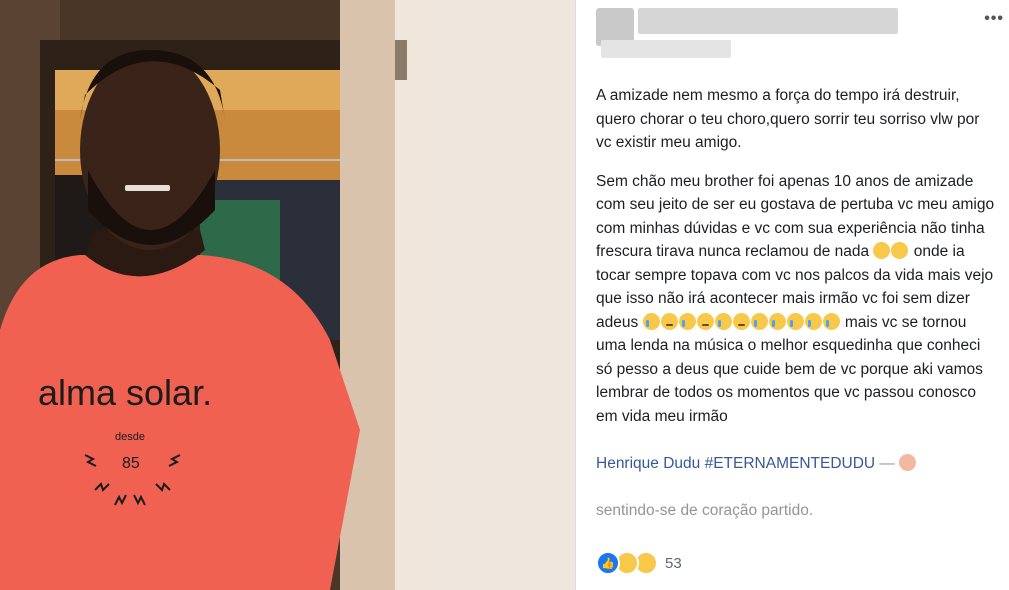 The width and height of the screenshot is (1009, 590). I want to click on like-icon: 👍, so click(608, 563).